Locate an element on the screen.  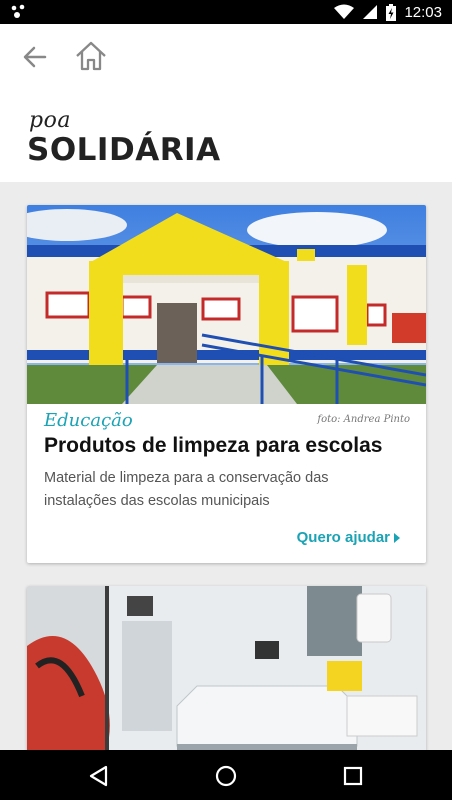
help-button-label: Quero ajudar is located at coordinates (343, 537).